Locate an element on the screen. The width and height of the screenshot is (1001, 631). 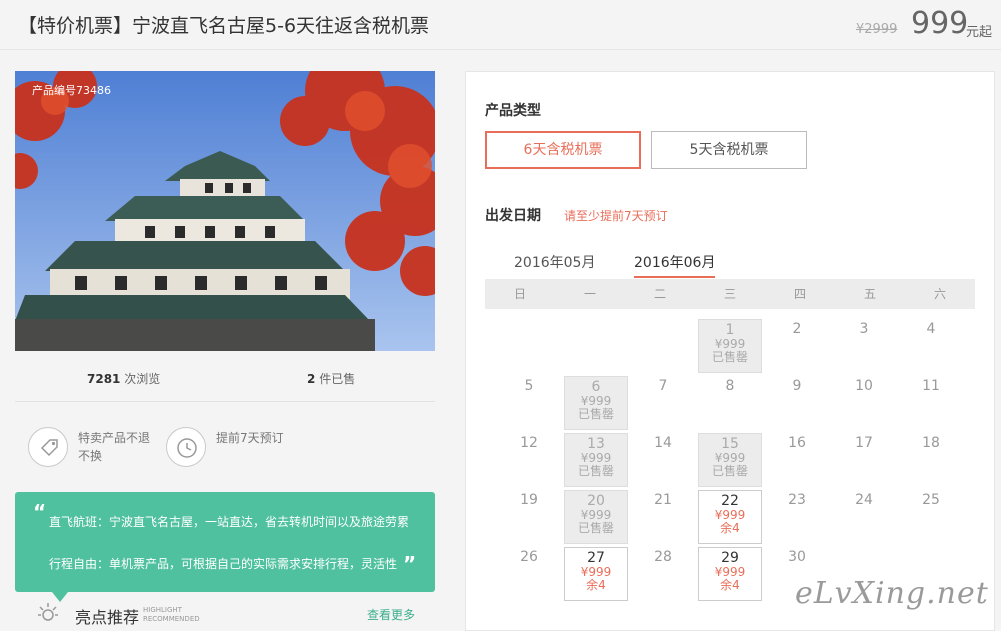
day-number: 28 is located at coordinates (663, 557).